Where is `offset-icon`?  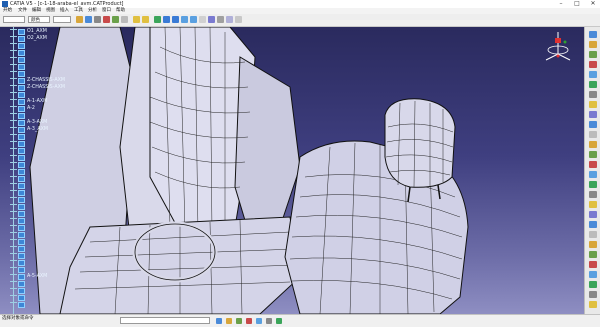
offset-icon is located at coordinates (593, 264).